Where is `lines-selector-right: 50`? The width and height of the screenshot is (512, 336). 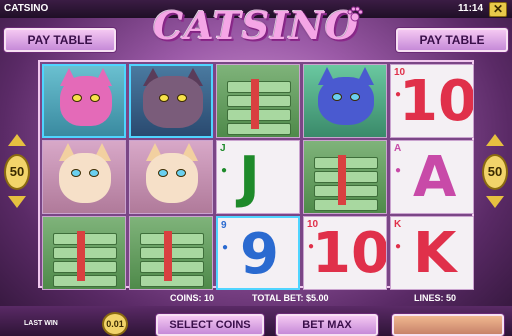 lines-selector-right: 50 is located at coordinates (495, 175).